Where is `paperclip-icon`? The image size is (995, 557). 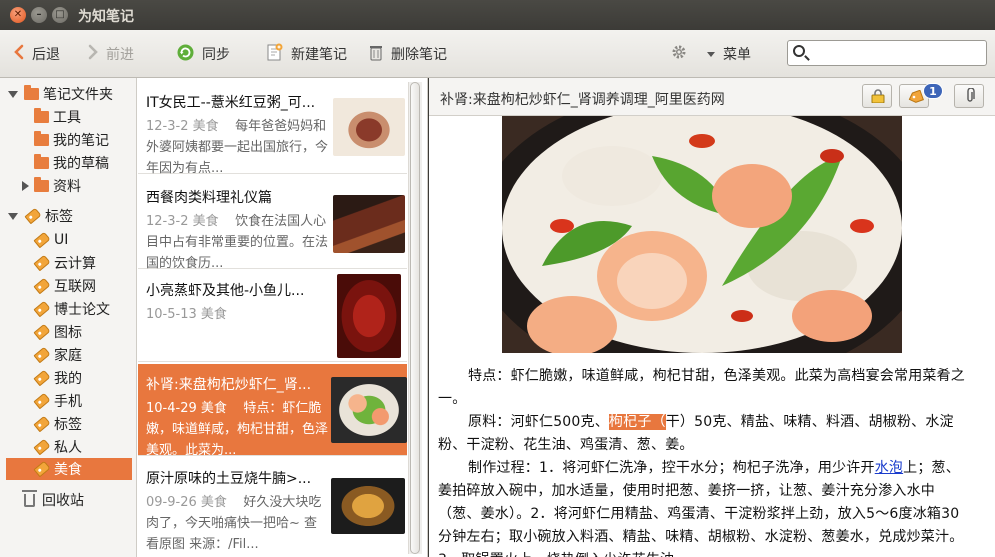 paperclip-icon is located at coordinates (970, 97).